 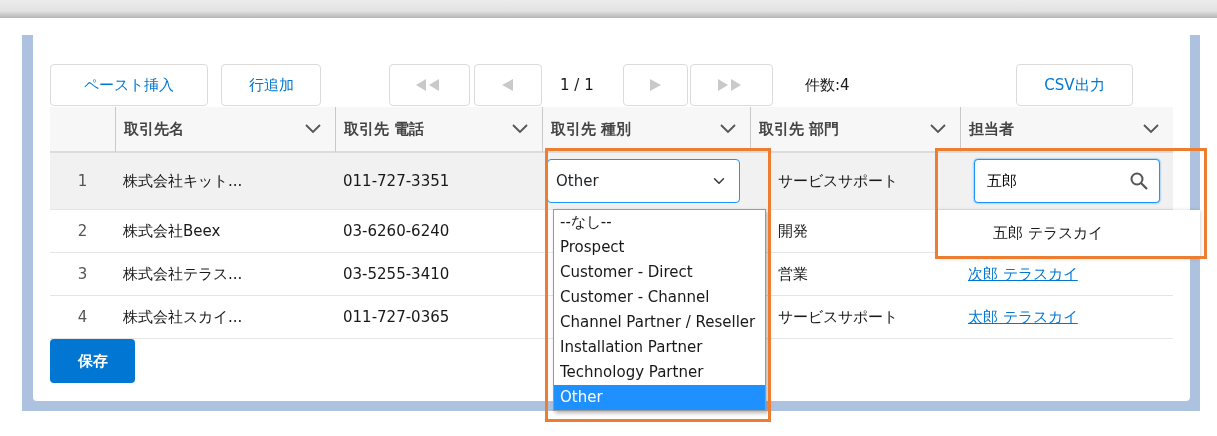 I want to click on dropdown-option: Customer - Channel, so click(x=659, y=297).